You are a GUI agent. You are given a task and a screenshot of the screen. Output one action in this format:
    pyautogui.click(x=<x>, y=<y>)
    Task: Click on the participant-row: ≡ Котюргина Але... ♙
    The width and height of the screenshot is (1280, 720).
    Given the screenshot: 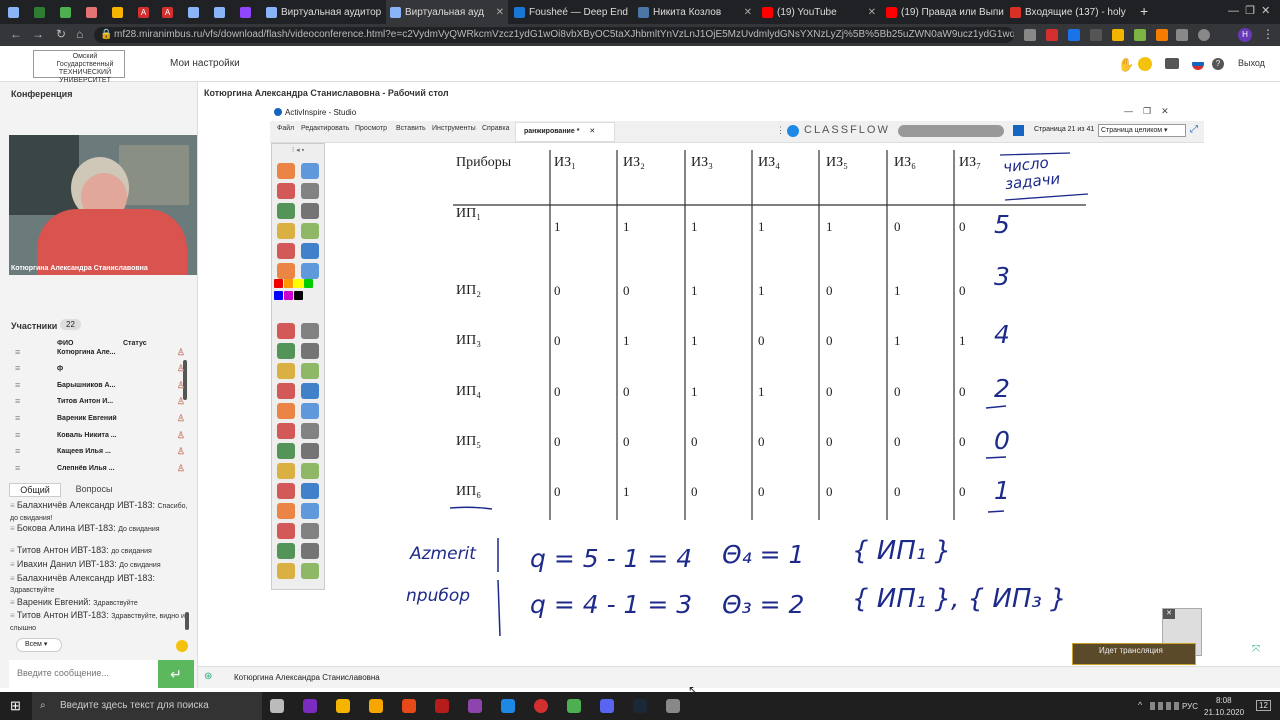 What is the action you would take?
    pyautogui.click(x=97, y=352)
    